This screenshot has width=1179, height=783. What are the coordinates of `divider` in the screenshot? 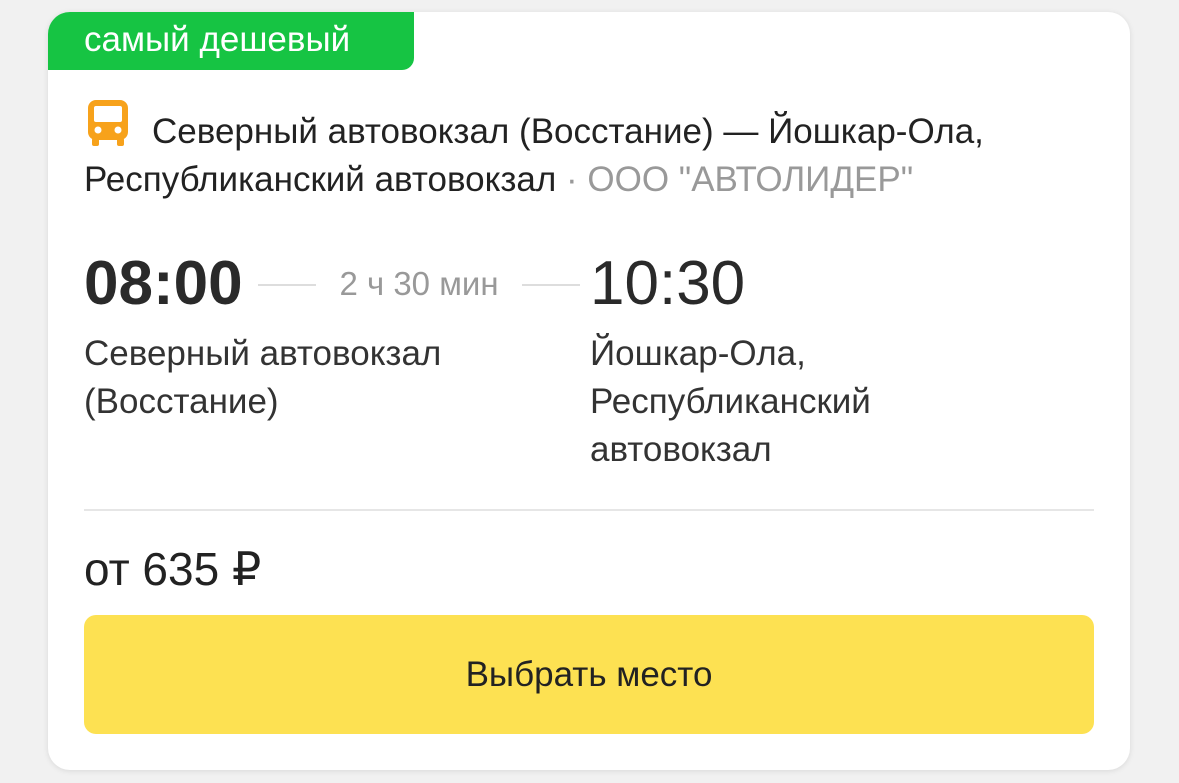 It's located at (589, 510).